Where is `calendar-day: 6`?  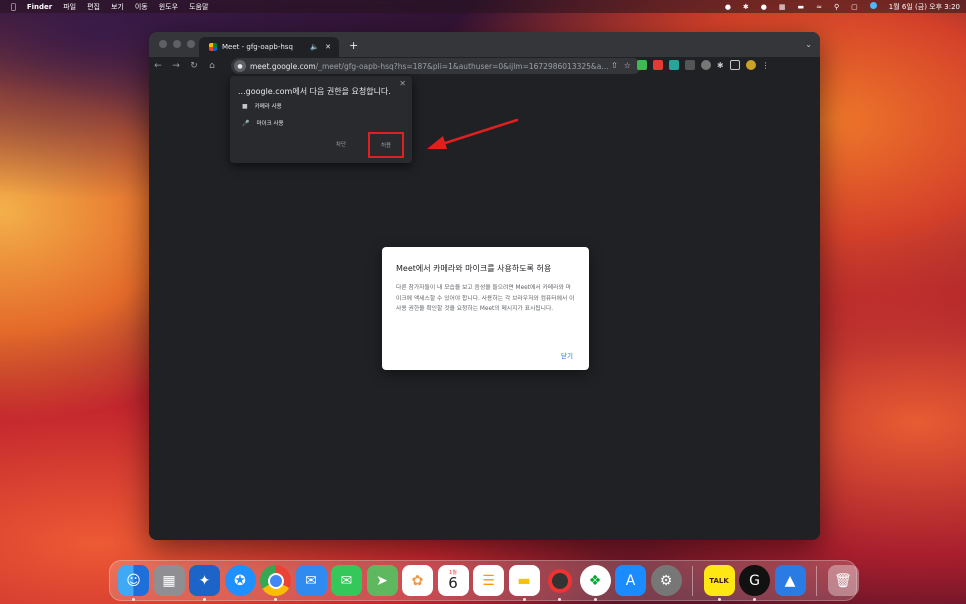
calendar-day: 6 is located at coordinates (453, 583).